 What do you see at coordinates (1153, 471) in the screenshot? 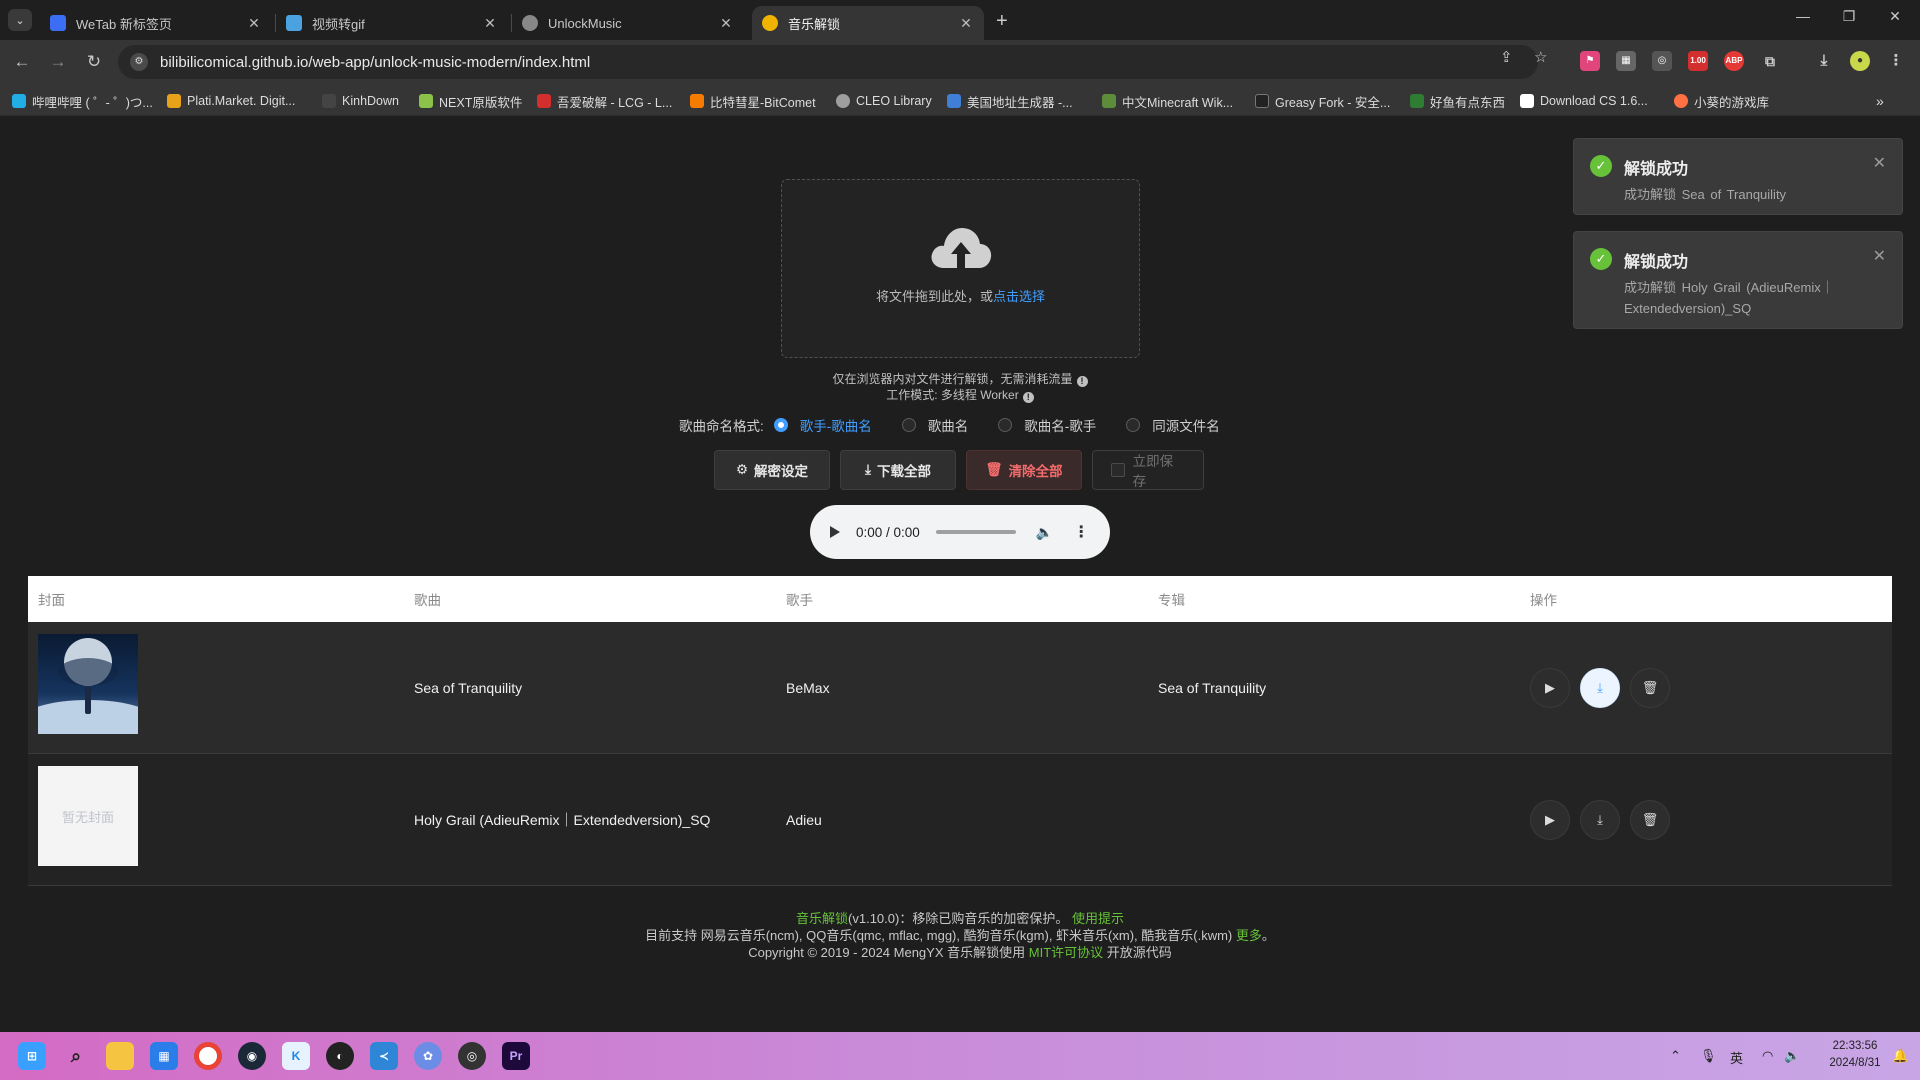
I see `button-label: 立即保存` at bounding box center [1153, 471].